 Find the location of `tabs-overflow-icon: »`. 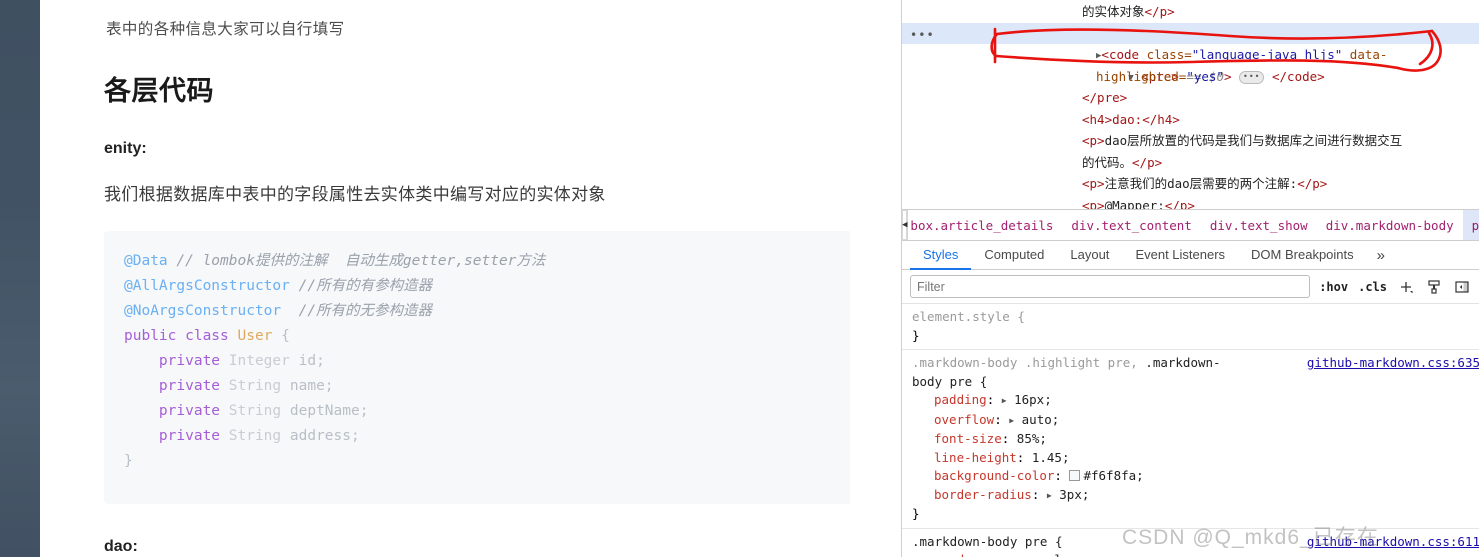

tabs-overflow-icon: » is located at coordinates (1381, 255).